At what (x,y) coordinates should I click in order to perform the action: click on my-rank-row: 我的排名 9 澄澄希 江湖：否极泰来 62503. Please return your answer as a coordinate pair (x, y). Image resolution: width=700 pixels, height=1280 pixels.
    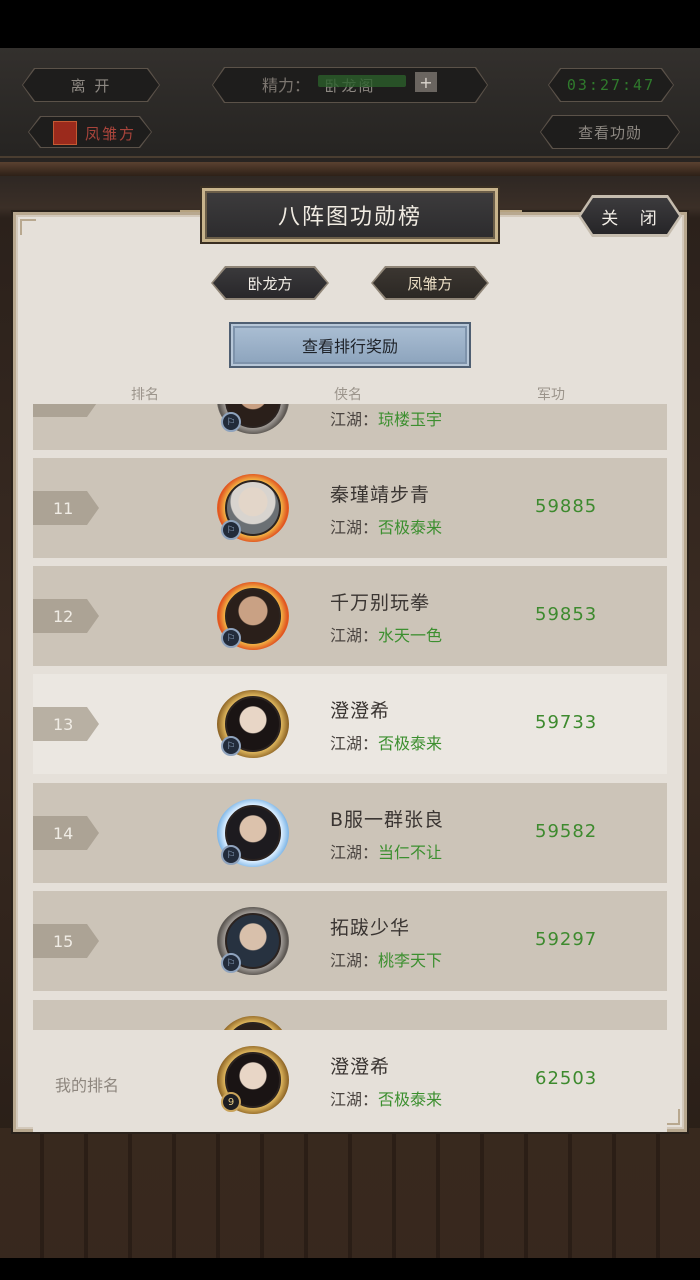
    Looking at the image, I should click on (350, 1081).